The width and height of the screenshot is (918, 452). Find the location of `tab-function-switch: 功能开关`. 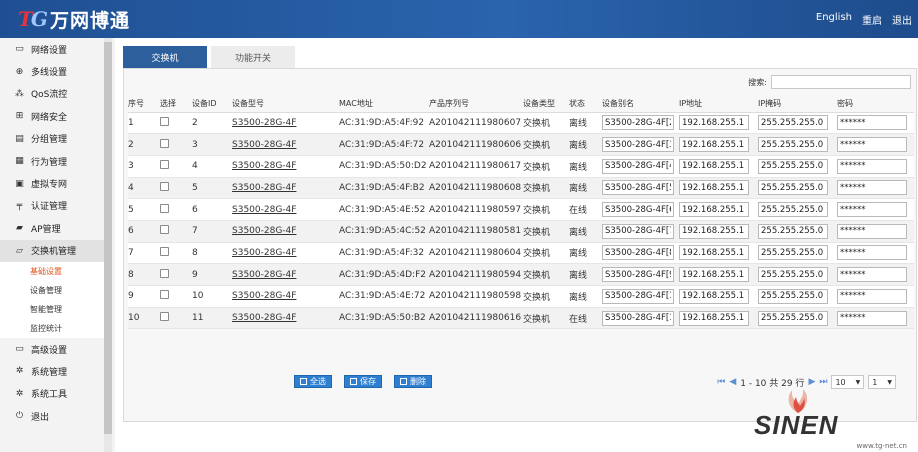

tab-function-switch: 功能开关 is located at coordinates (253, 57).